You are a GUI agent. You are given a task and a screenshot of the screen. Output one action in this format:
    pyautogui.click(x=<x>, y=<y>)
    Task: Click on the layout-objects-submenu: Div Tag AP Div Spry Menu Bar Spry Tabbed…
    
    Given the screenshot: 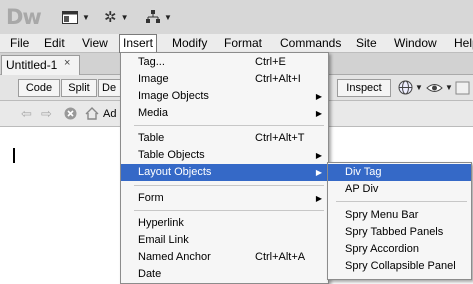 What is the action you would take?
    pyautogui.click(x=399, y=221)
    